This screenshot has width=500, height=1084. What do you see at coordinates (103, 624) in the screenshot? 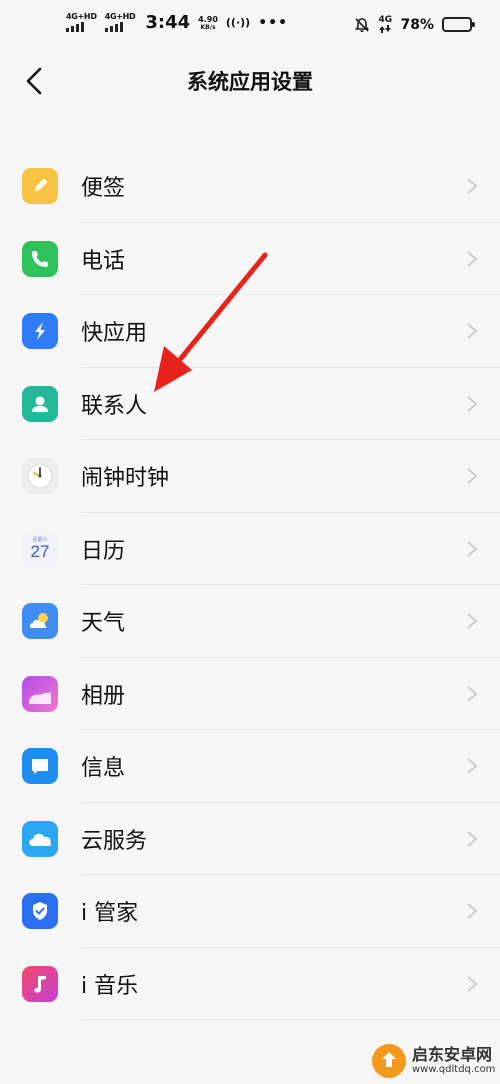
I see `item-label: 天气` at bounding box center [103, 624].